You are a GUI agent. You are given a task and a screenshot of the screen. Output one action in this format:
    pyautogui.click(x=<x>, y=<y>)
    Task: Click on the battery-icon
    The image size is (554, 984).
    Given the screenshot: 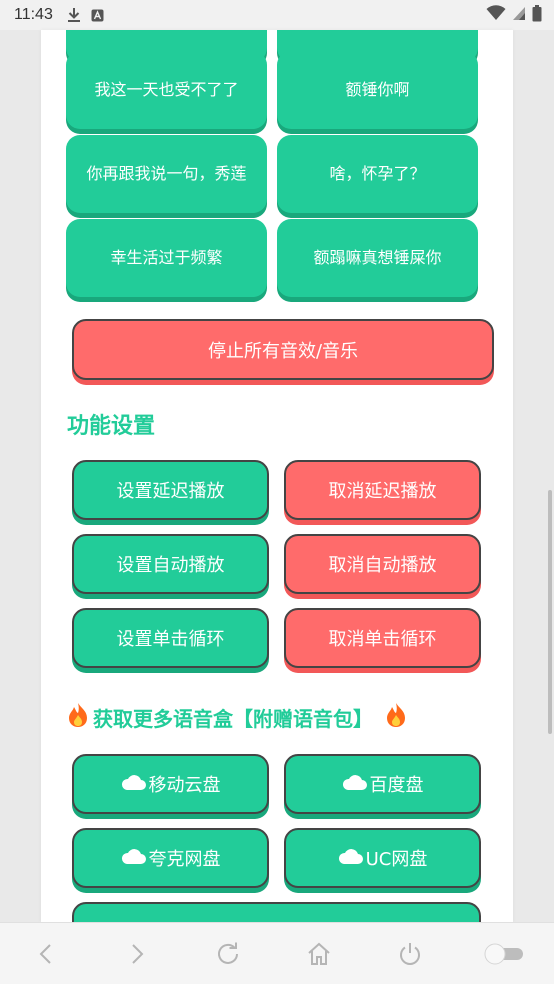 What is the action you would take?
    pyautogui.click(x=537, y=15)
    